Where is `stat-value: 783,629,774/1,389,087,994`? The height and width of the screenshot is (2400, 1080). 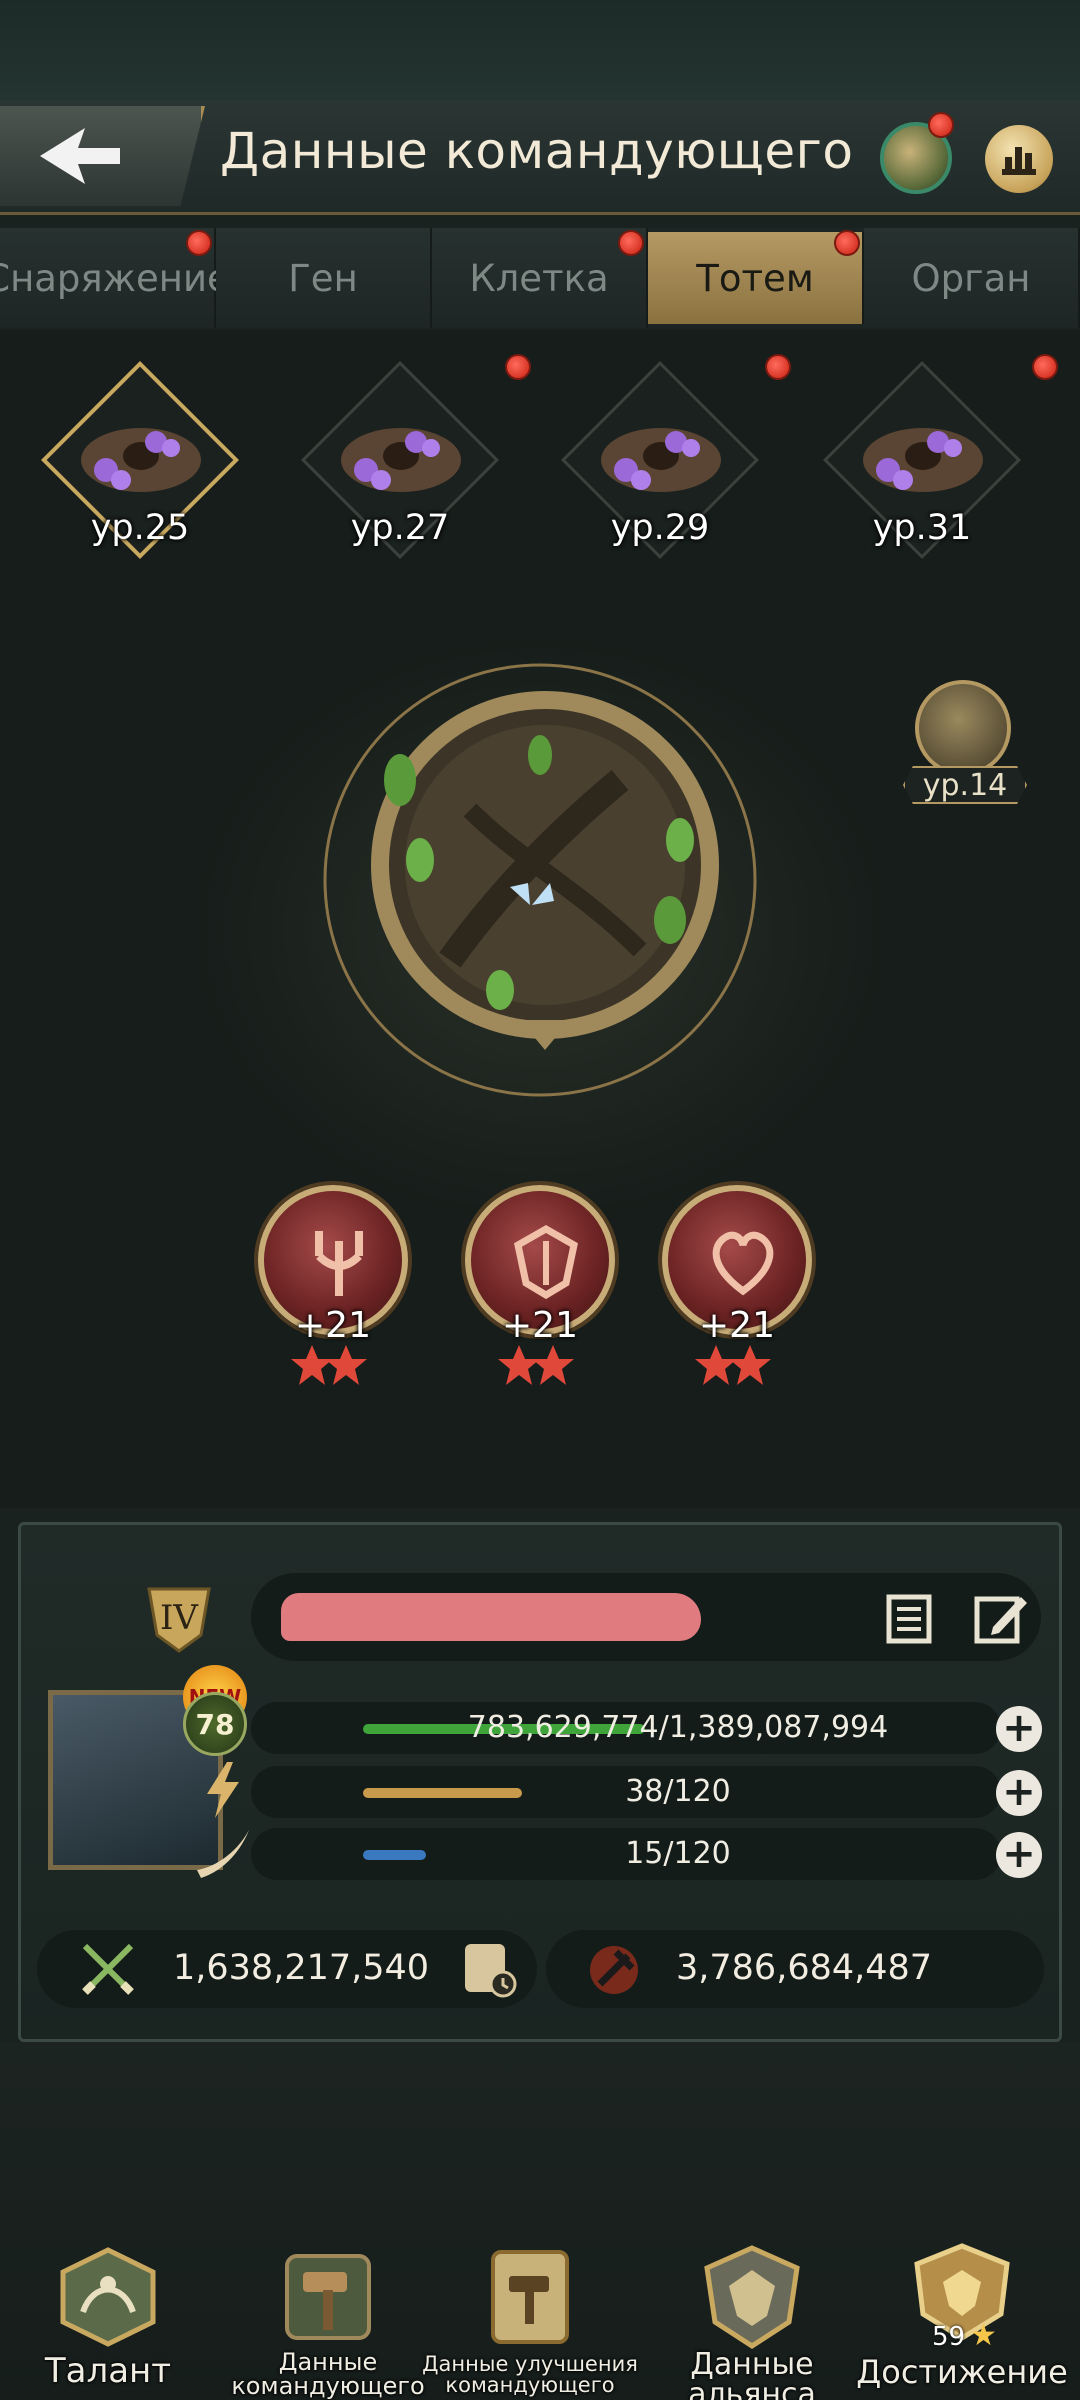
stat-value: 783,629,774/1,389,087,994 is located at coordinates (678, 1727).